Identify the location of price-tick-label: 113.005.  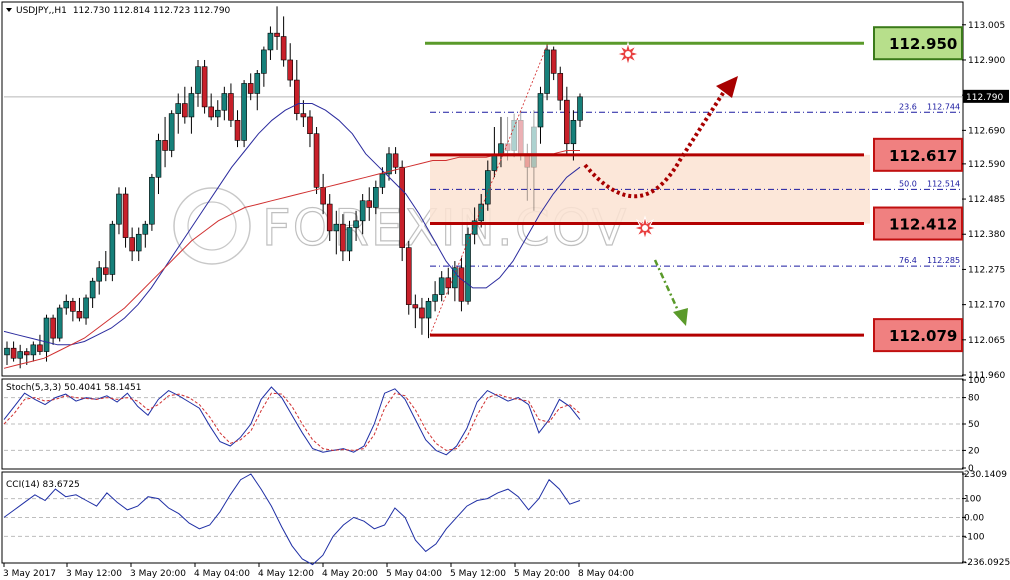
(986, 26).